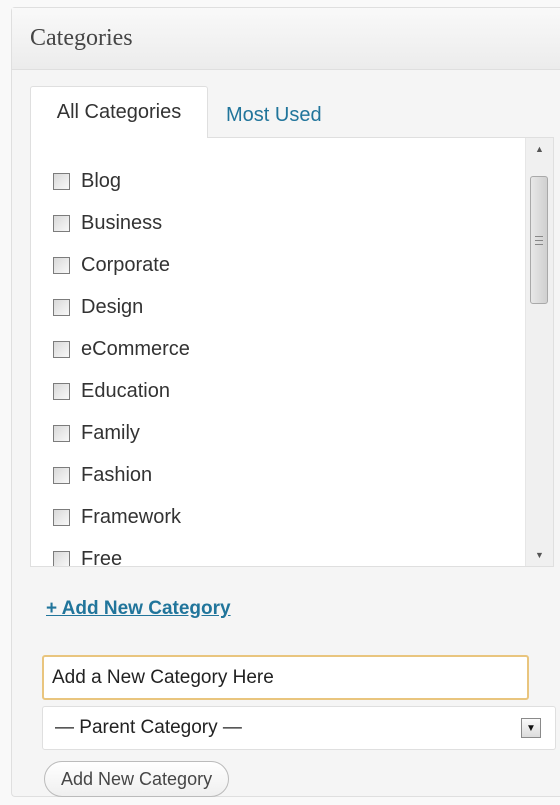 This screenshot has width=560, height=805. I want to click on category-label: Framework, so click(131, 516).